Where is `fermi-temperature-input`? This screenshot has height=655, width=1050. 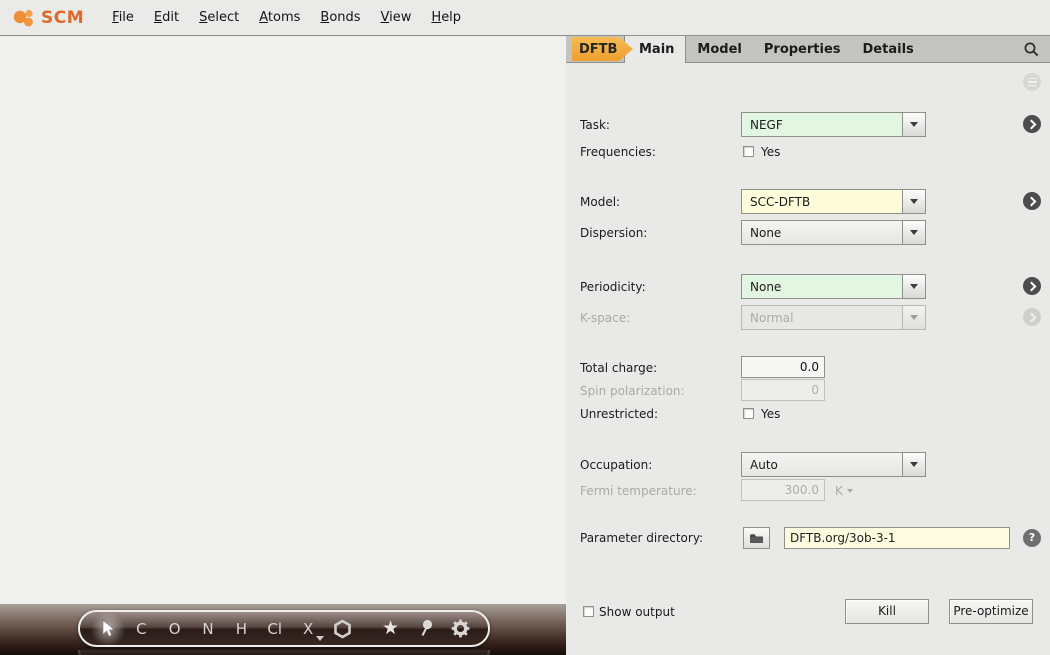 fermi-temperature-input is located at coordinates (783, 490).